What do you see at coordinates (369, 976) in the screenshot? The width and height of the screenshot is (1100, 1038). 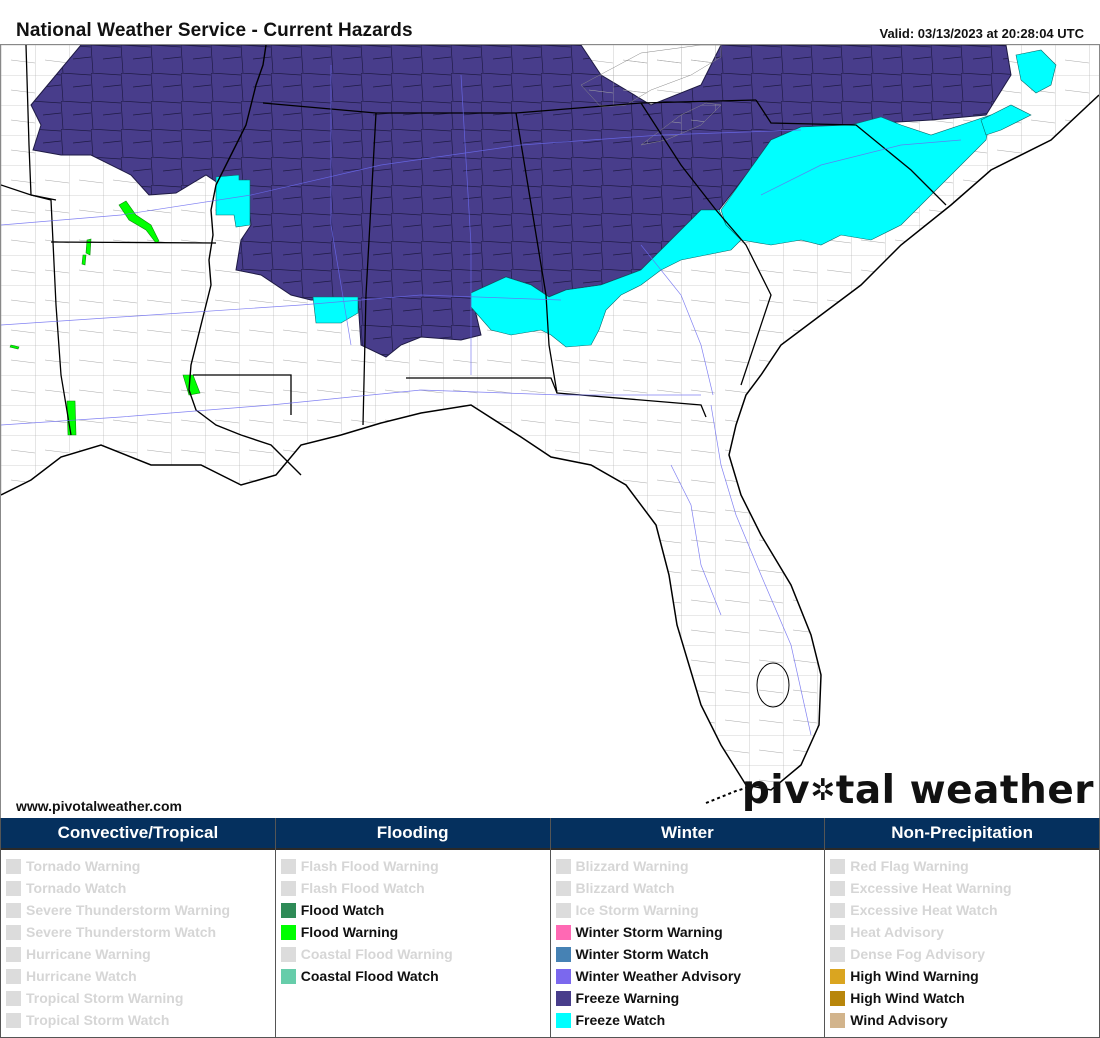 I see `legend-item-label: Coastal Flood Watch` at bounding box center [369, 976].